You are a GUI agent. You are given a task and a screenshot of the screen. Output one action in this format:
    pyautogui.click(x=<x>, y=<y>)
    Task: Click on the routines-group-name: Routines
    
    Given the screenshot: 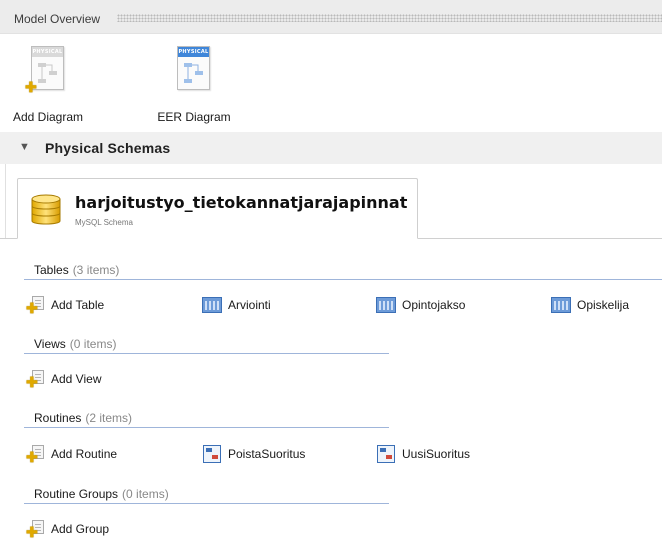 What is the action you would take?
    pyautogui.click(x=58, y=418)
    